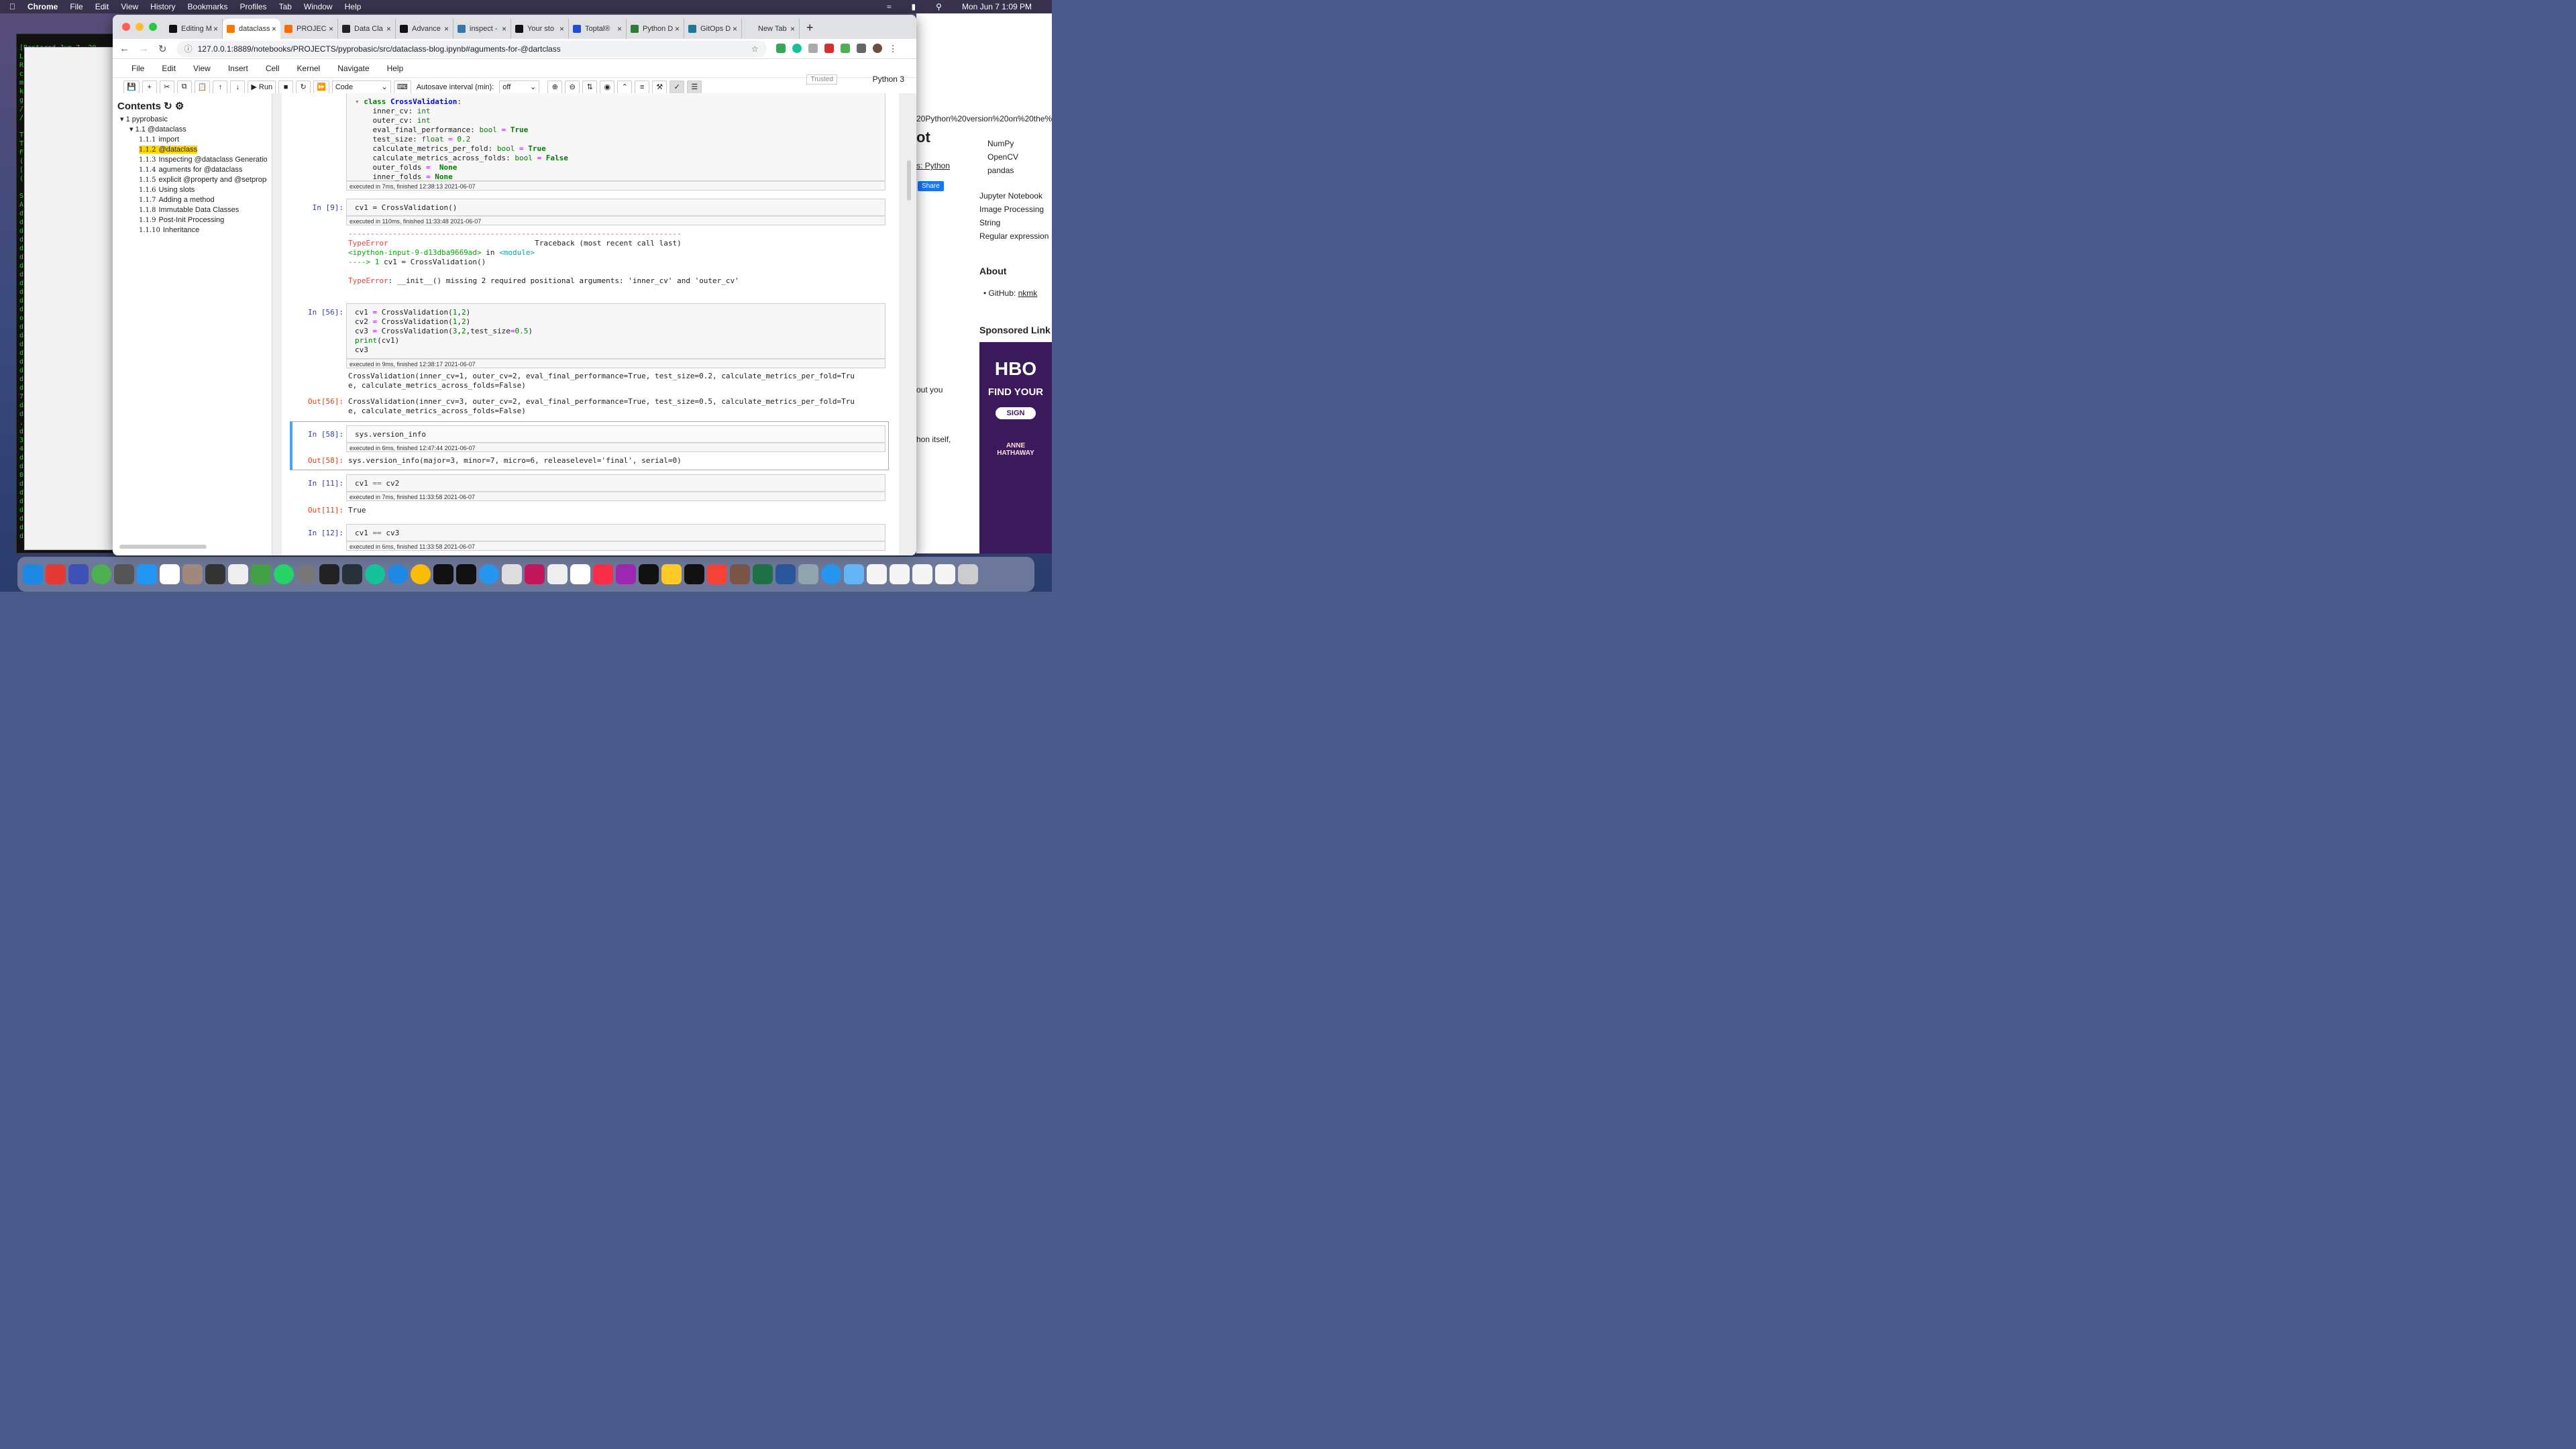 The width and height of the screenshot is (2576, 1449). What do you see at coordinates (129, 6) in the screenshot?
I see `menu-view: View` at bounding box center [129, 6].